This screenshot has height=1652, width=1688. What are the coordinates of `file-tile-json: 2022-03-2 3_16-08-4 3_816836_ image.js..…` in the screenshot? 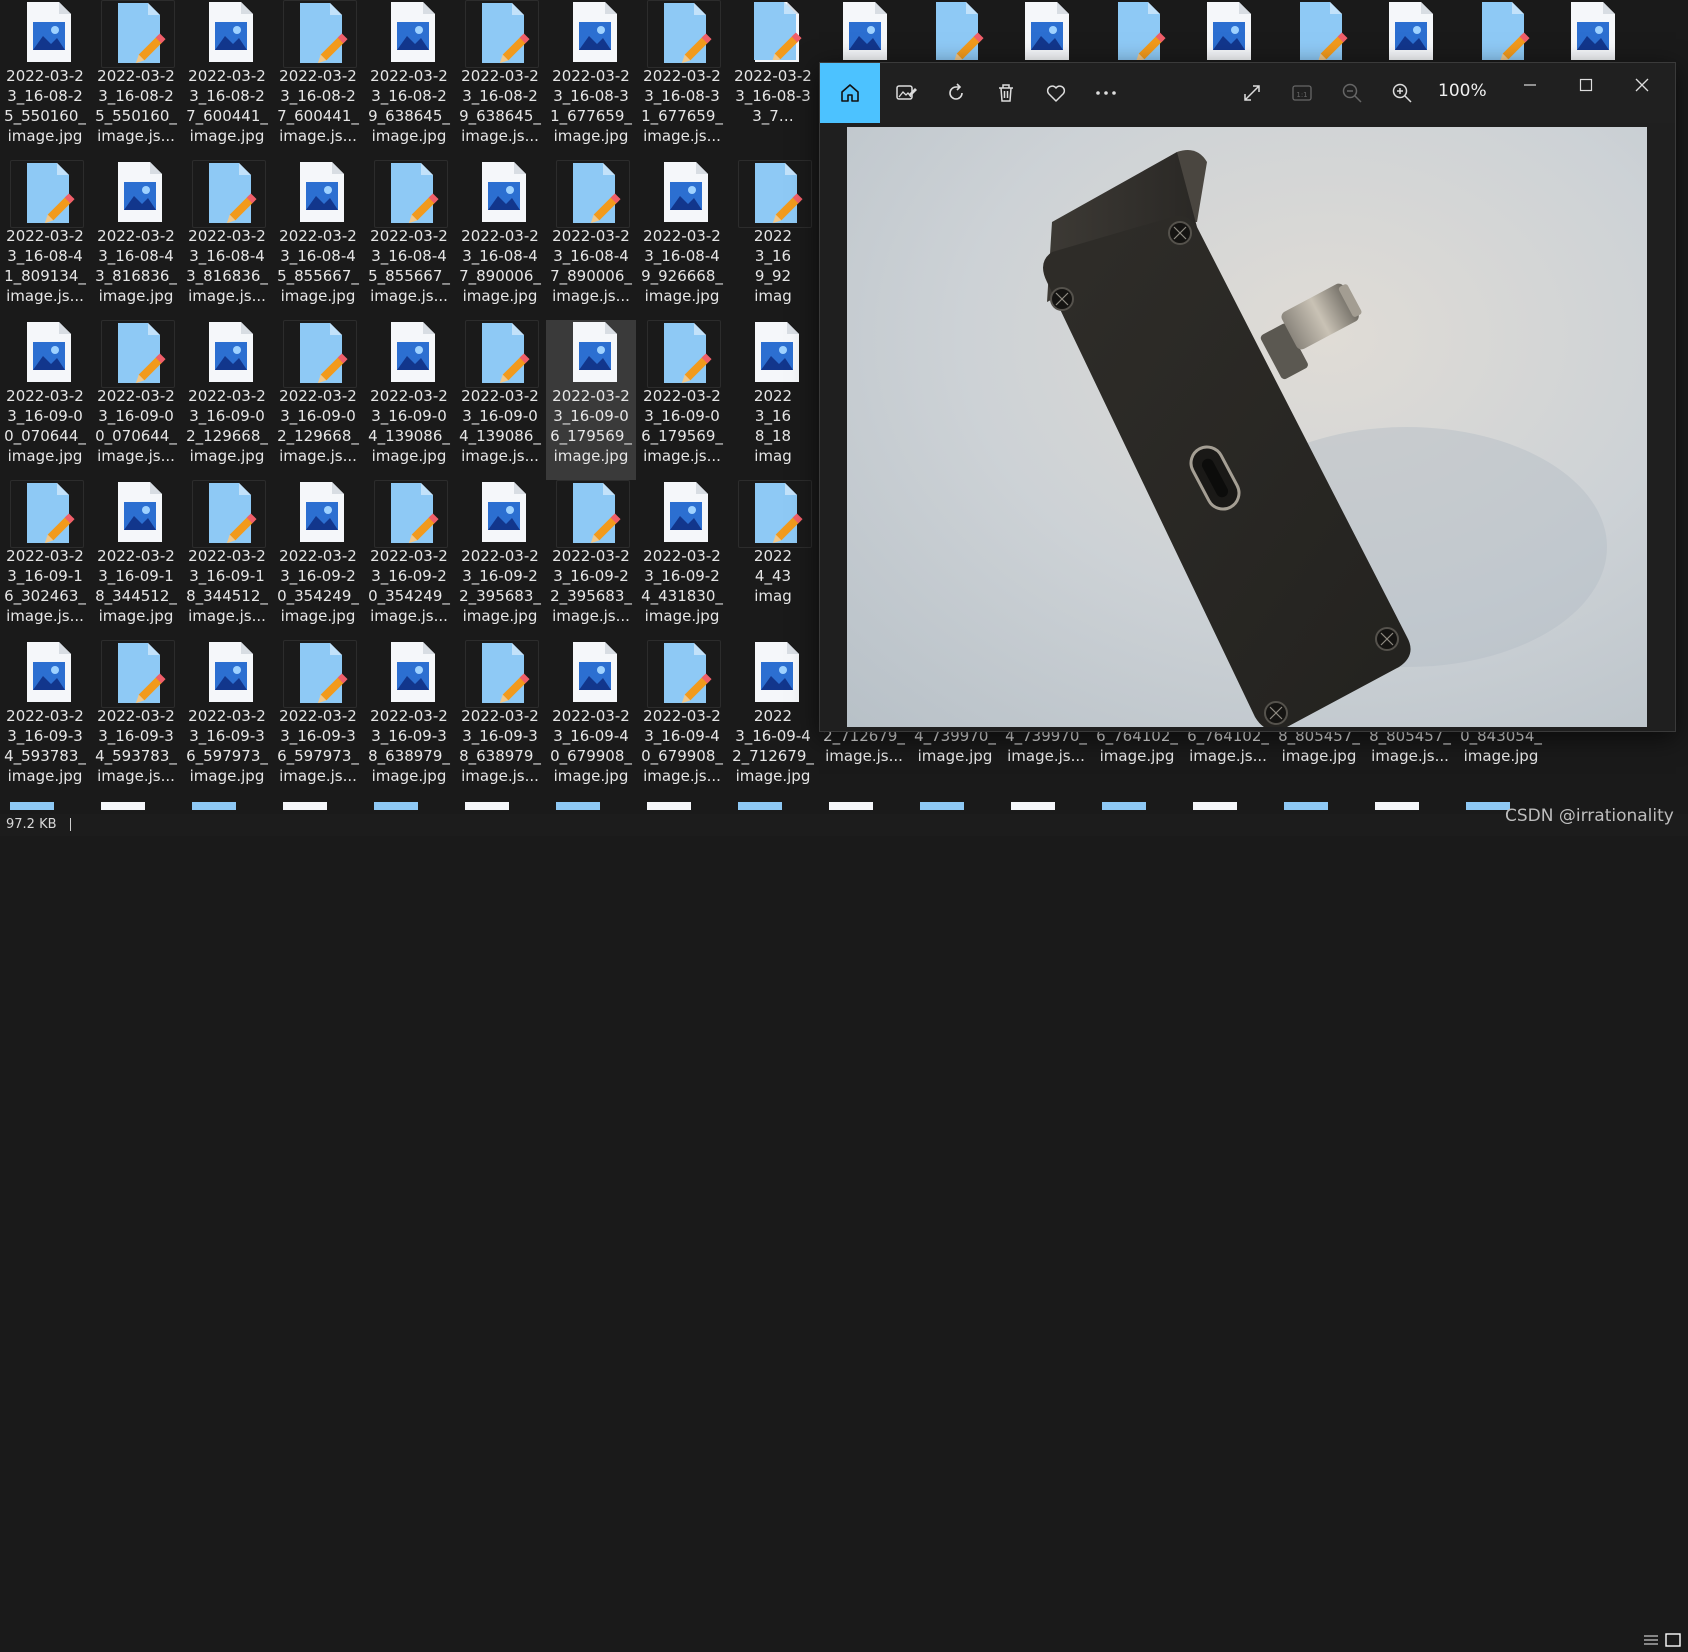 It's located at (227, 240).